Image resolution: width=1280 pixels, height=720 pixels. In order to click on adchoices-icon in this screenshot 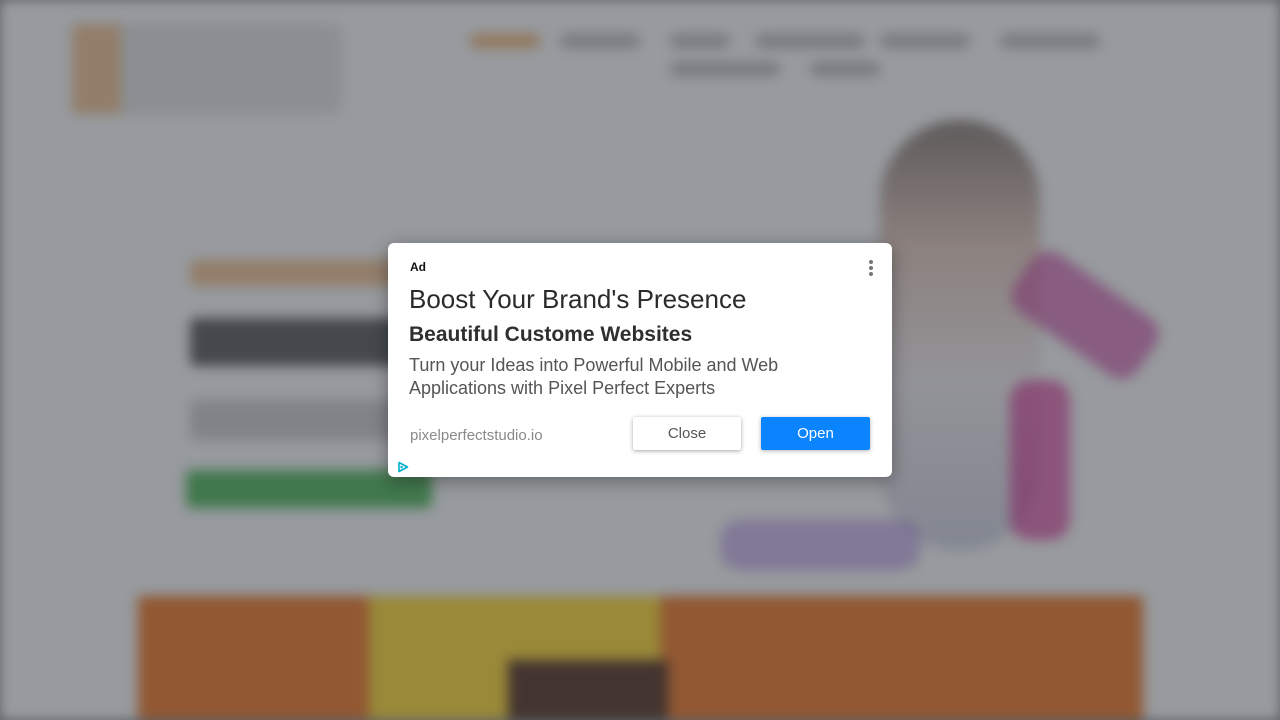, I will do `click(403, 467)`.